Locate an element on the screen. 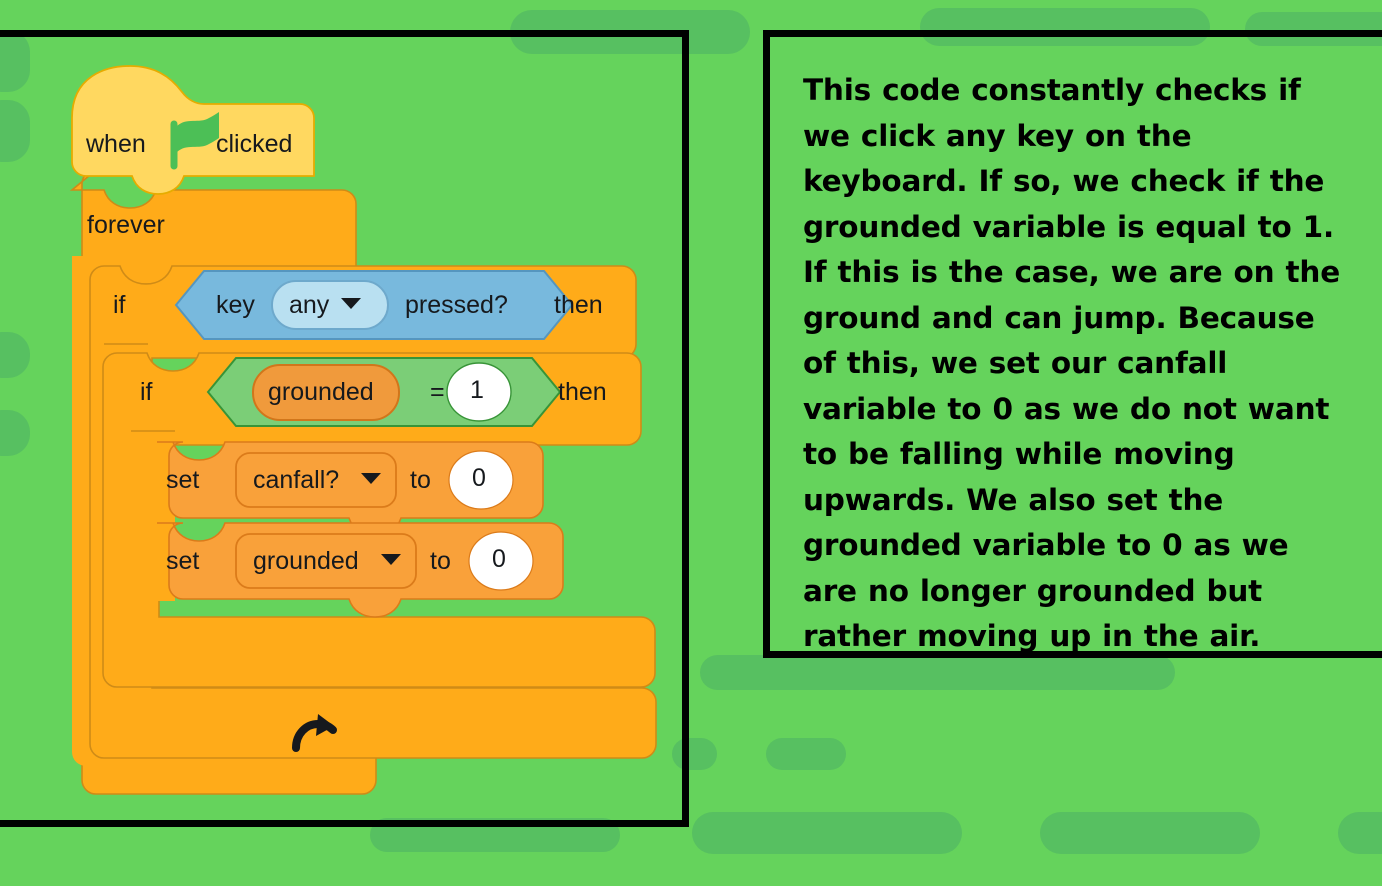 This screenshot has width=1382, height=886. chevron-down-icon-grounded is located at coordinates (391, 559).